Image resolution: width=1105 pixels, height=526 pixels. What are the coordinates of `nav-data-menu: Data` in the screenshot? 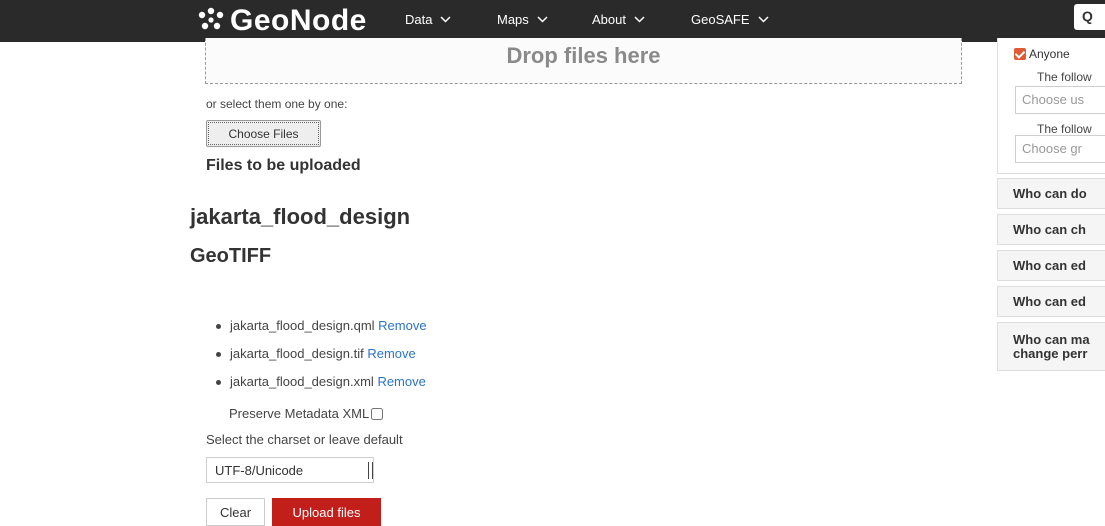 It's located at (428, 19).